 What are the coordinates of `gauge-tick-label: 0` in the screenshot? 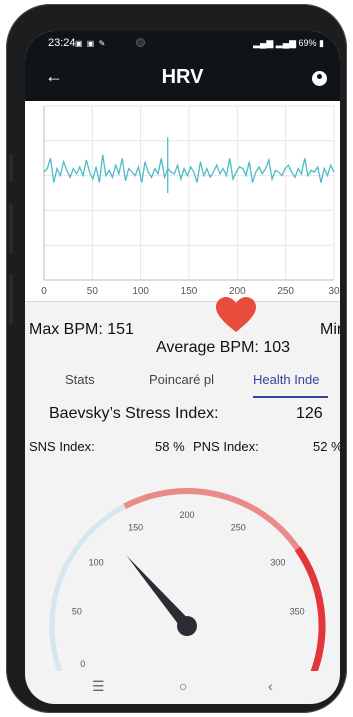 It's located at (82, 664).